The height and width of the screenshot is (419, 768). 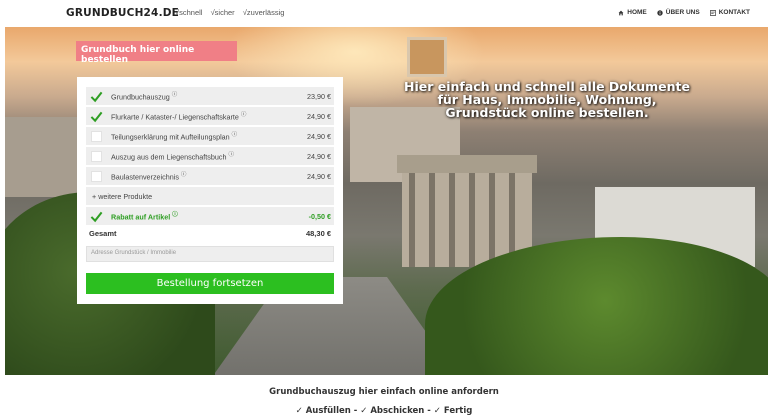 I want to click on footer-steps: ✓ Ausfüllen - ✓ Abschicken - ✓ Fertig, so click(x=384, y=411).